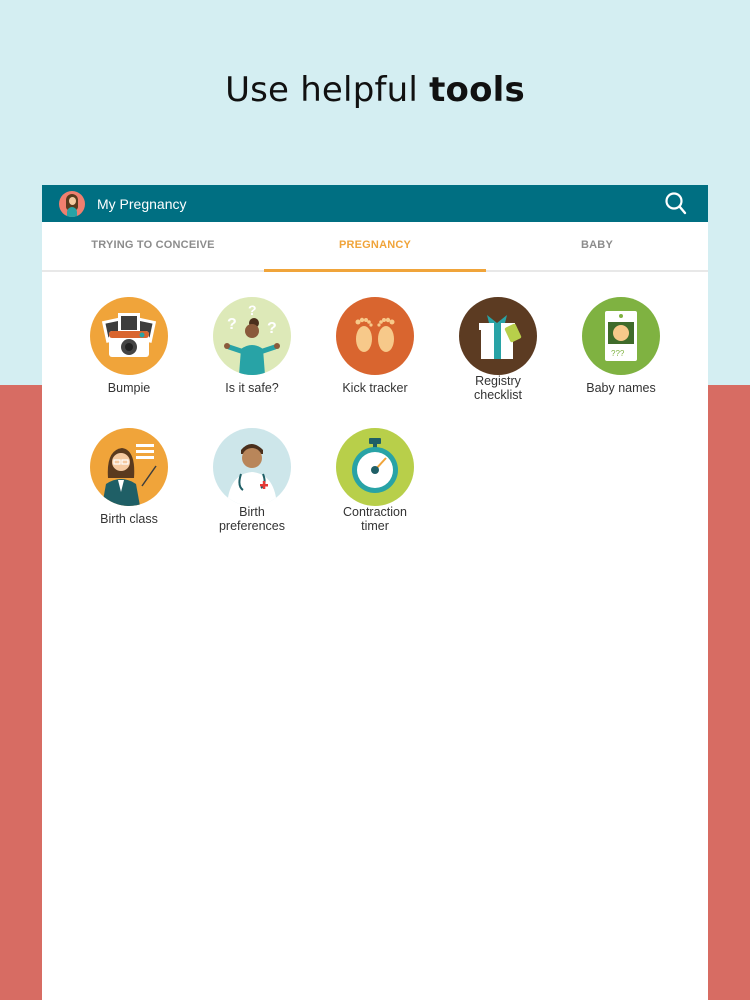  I want to click on stopwatch-icon, so click(375, 467).